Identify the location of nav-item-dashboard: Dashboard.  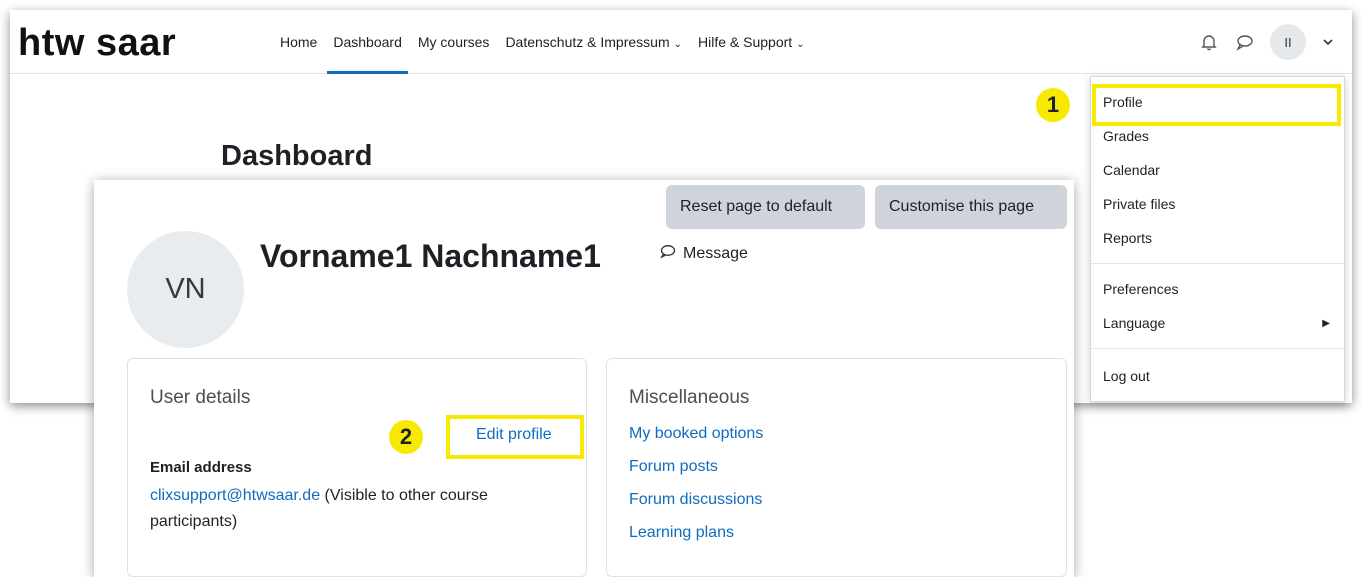
(367, 42).